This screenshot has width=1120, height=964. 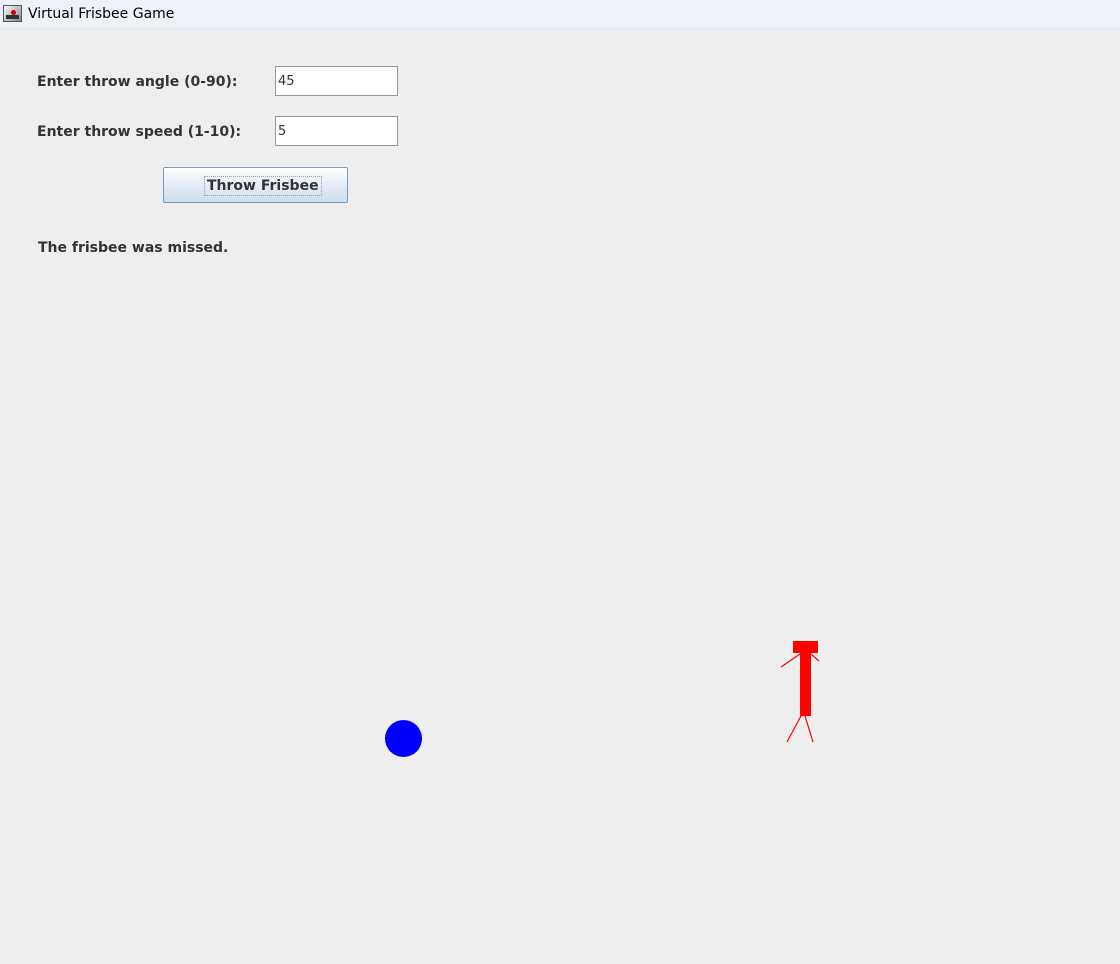 I want to click on title-bar: Virtual Frisbee Game, so click(x=560, y=14).